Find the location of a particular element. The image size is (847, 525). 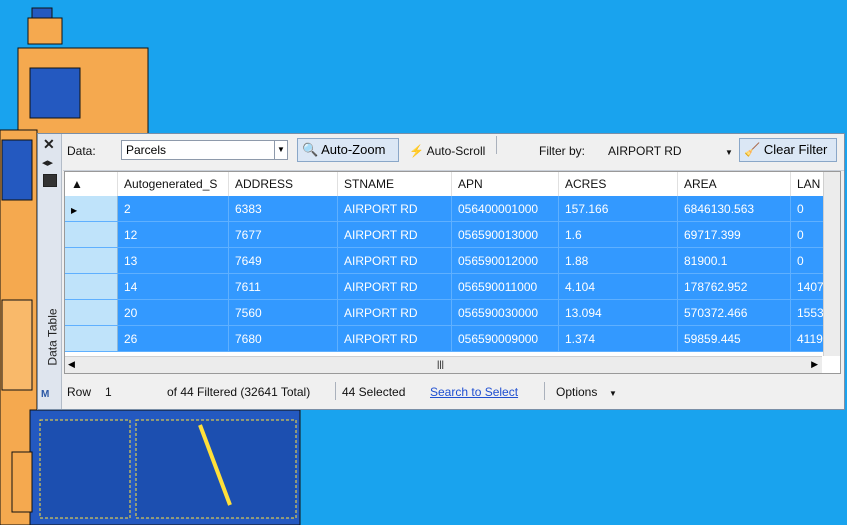

table-cell: 13.094 is located at coordinates (618, 312).